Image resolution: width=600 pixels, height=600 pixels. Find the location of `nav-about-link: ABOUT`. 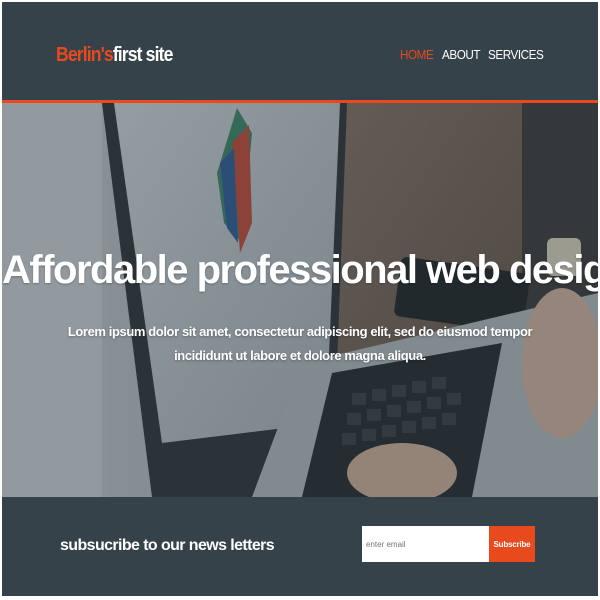

nav-about-link: ABOUT is located at coordinates (461, 55).